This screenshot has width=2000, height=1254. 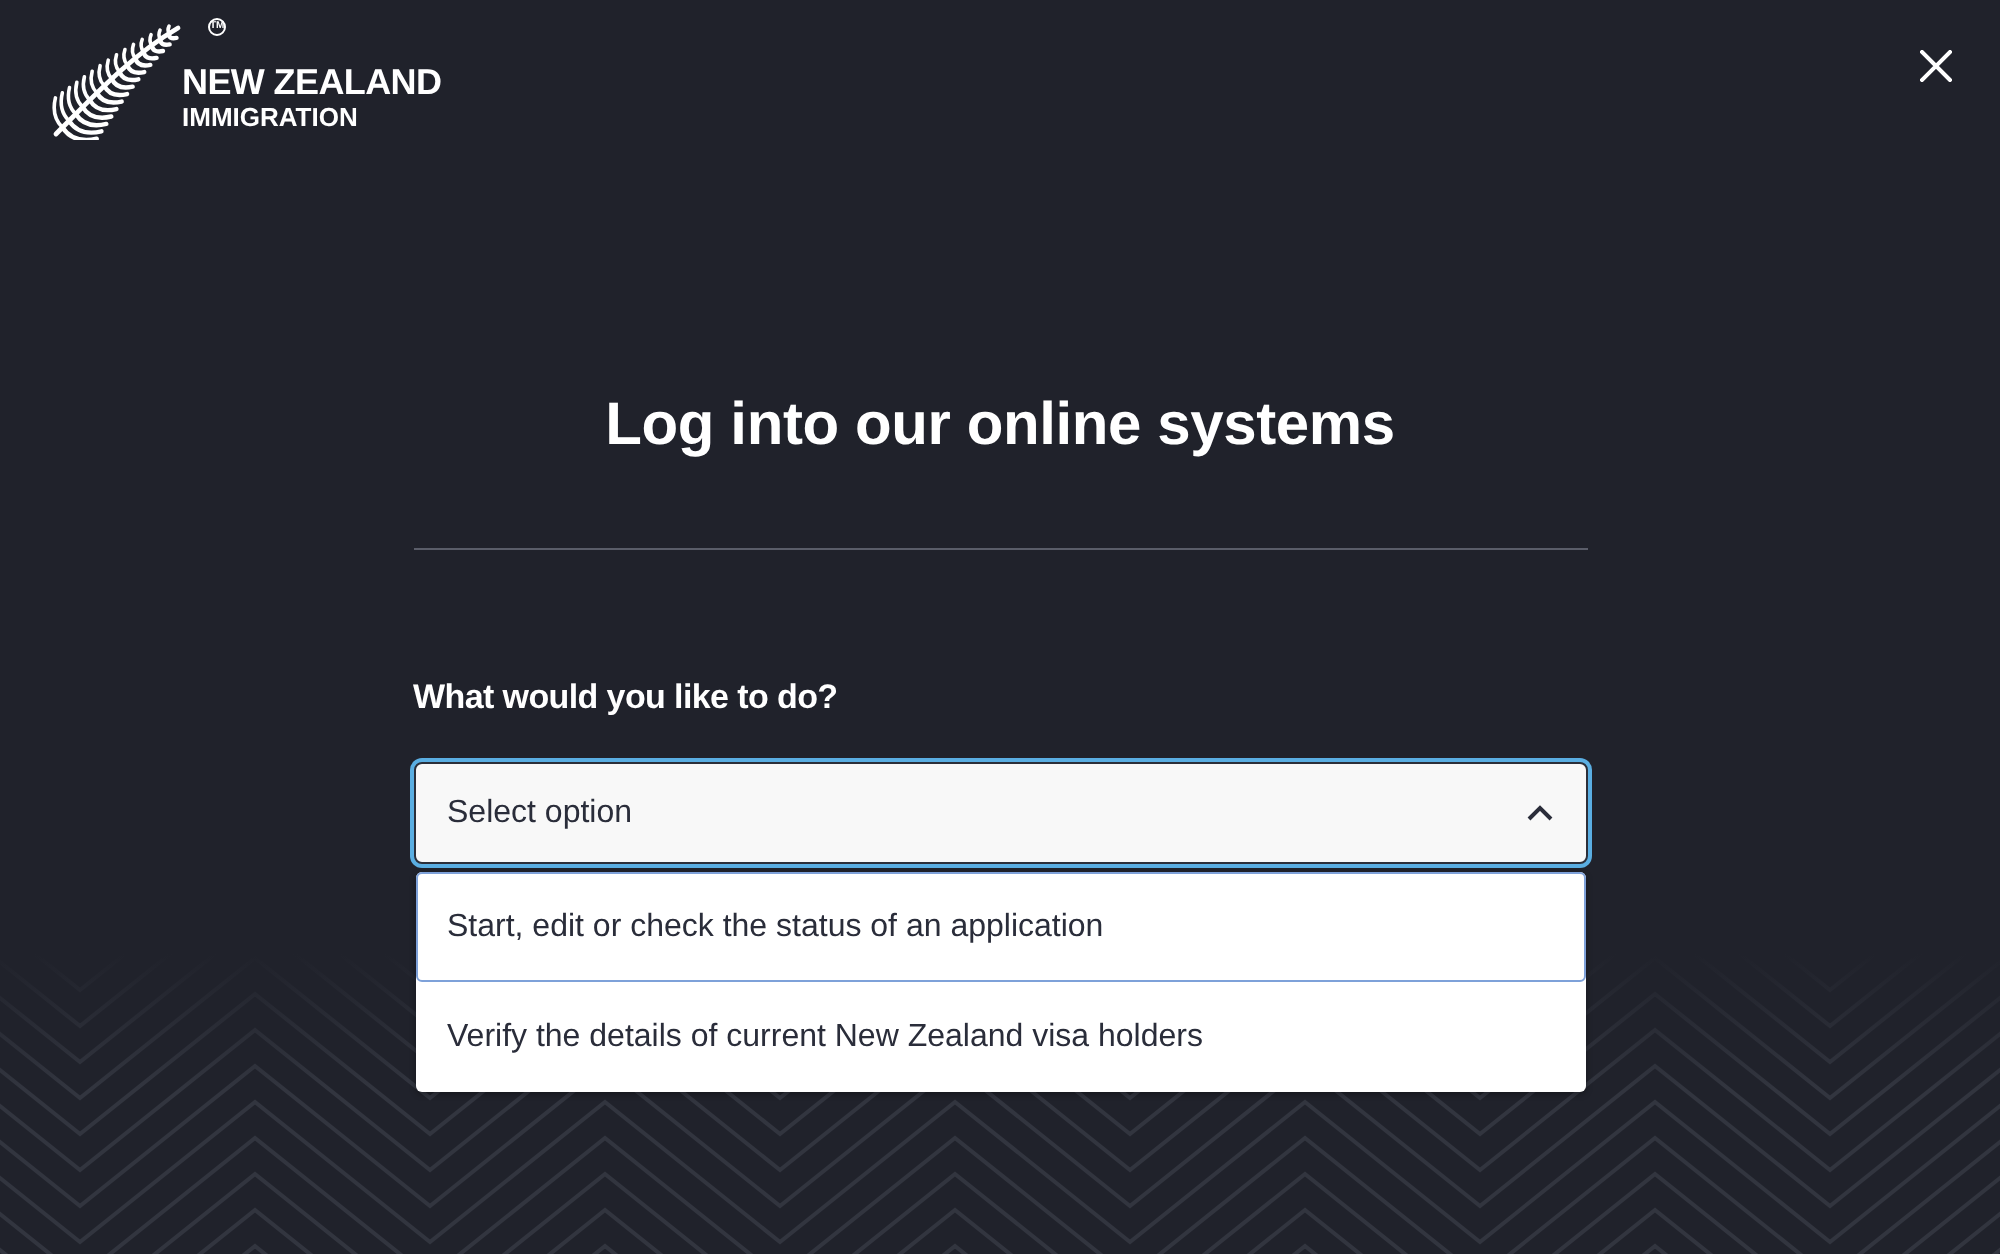 I want to click on page-title: Log into our online systems, so click(x=1000, y=426).